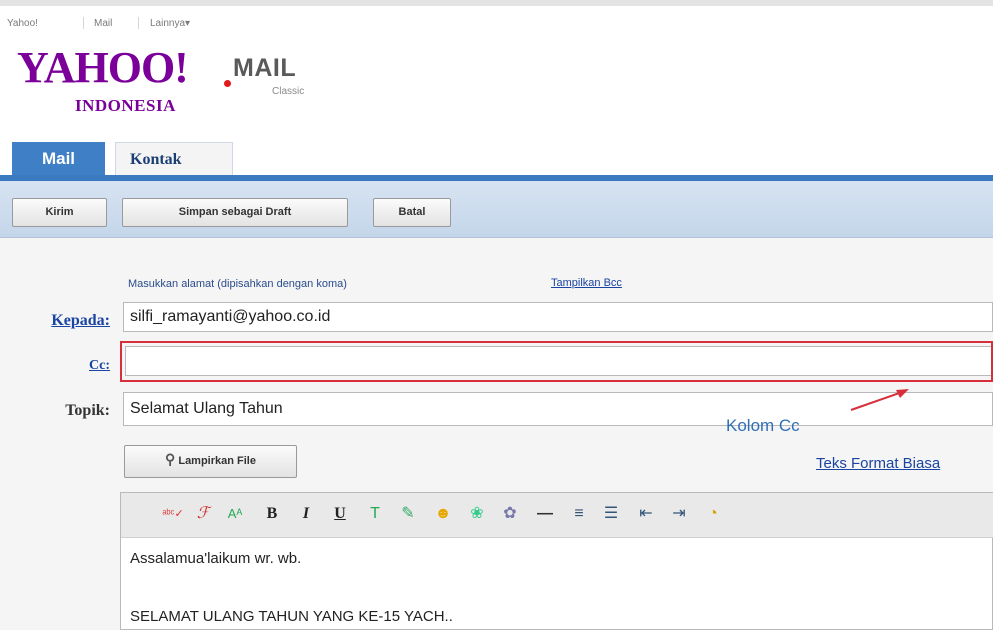 The image size is (993, 630). Describe the element at coordinates (679, 514) in the screenshot. I see `indent-icon: ⇥` at that location.